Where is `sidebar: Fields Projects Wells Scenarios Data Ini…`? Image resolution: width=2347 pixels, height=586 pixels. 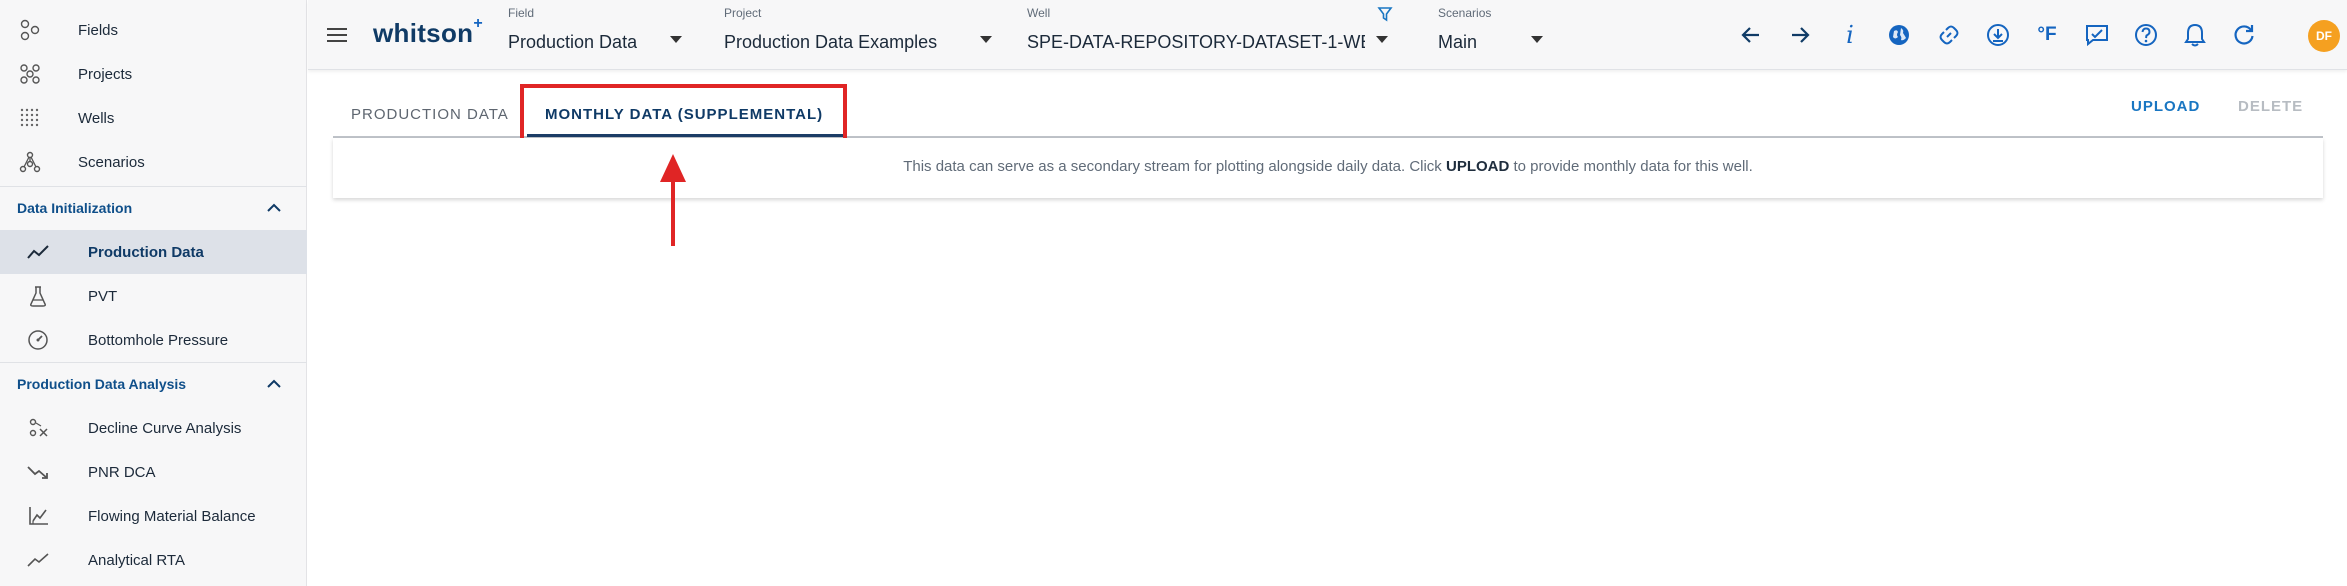
sidebar: Fields Projects Wells Scenarios Data Ini… is located at coordinates (153, 293).